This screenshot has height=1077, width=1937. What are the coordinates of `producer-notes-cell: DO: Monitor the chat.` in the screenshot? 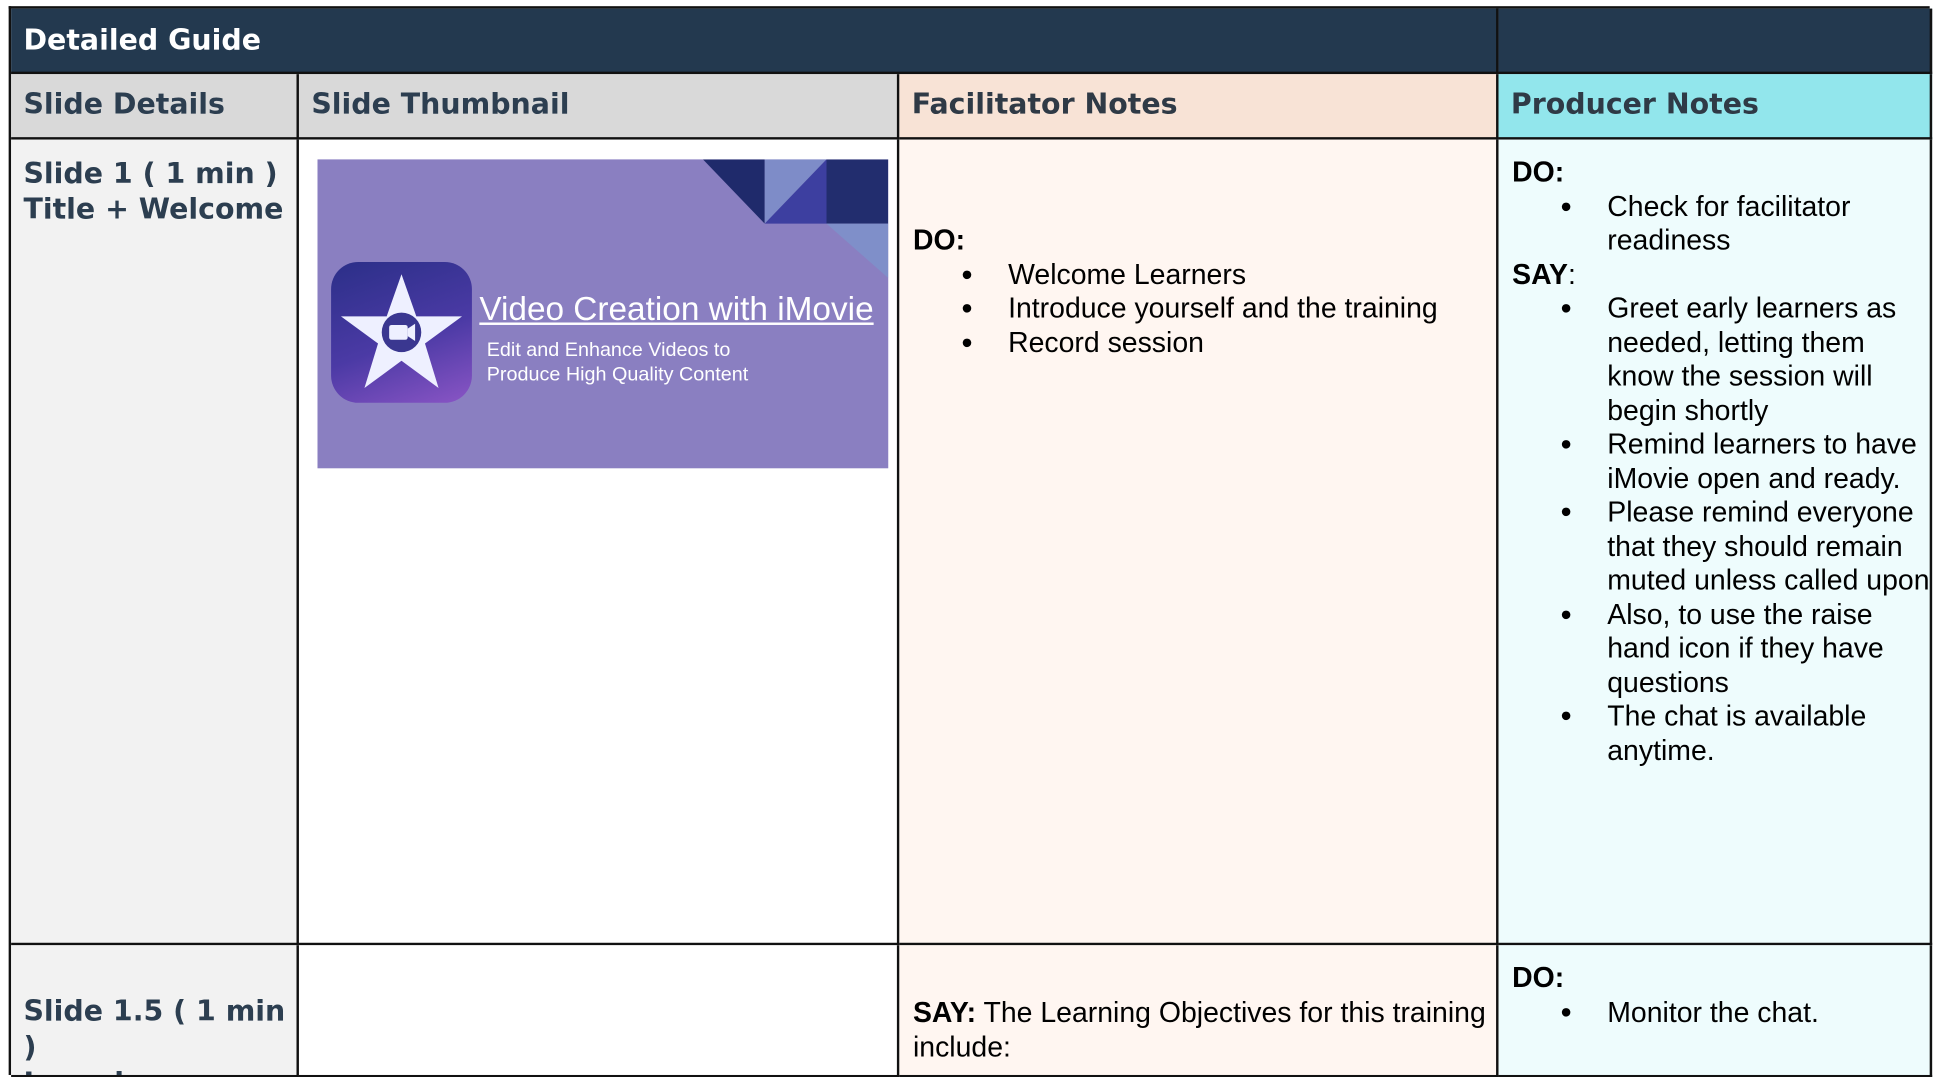 It's located at (1715, 1011).